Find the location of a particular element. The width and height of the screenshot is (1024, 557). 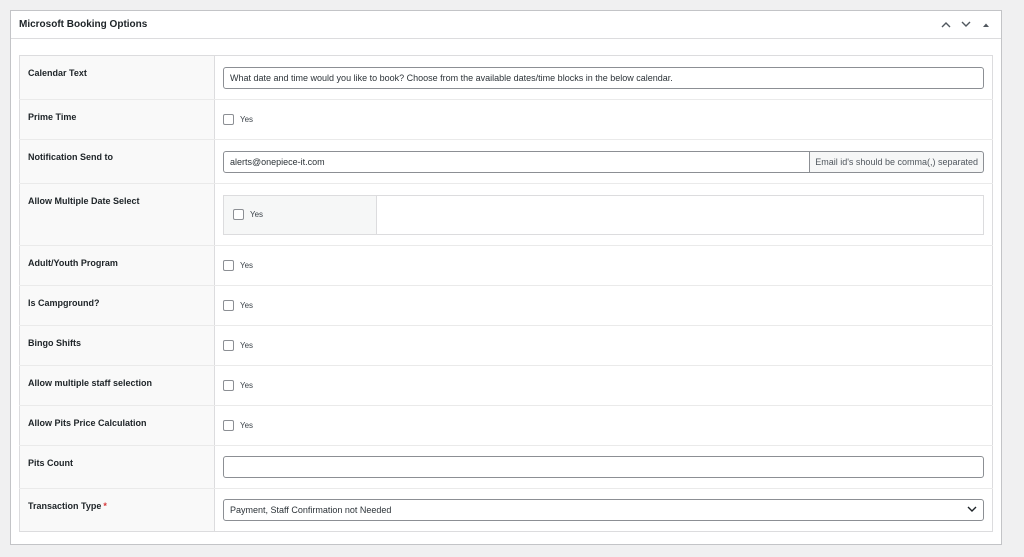

multiple-date-checkbox is located at coordinates (238, 214).